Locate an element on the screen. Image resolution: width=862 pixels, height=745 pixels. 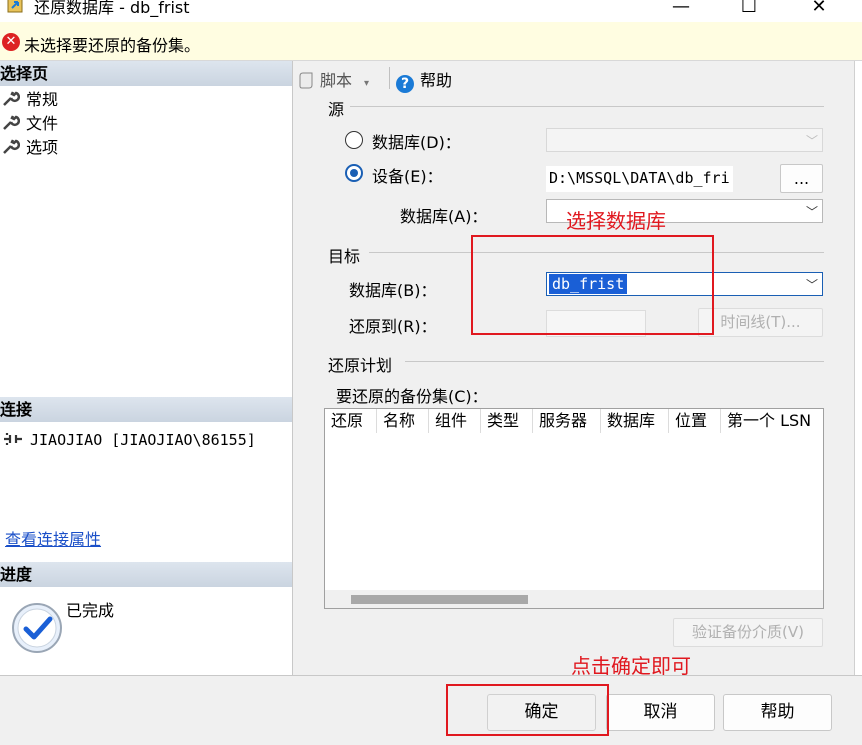
close-button: ✕ is located at coordinates (819, 11).